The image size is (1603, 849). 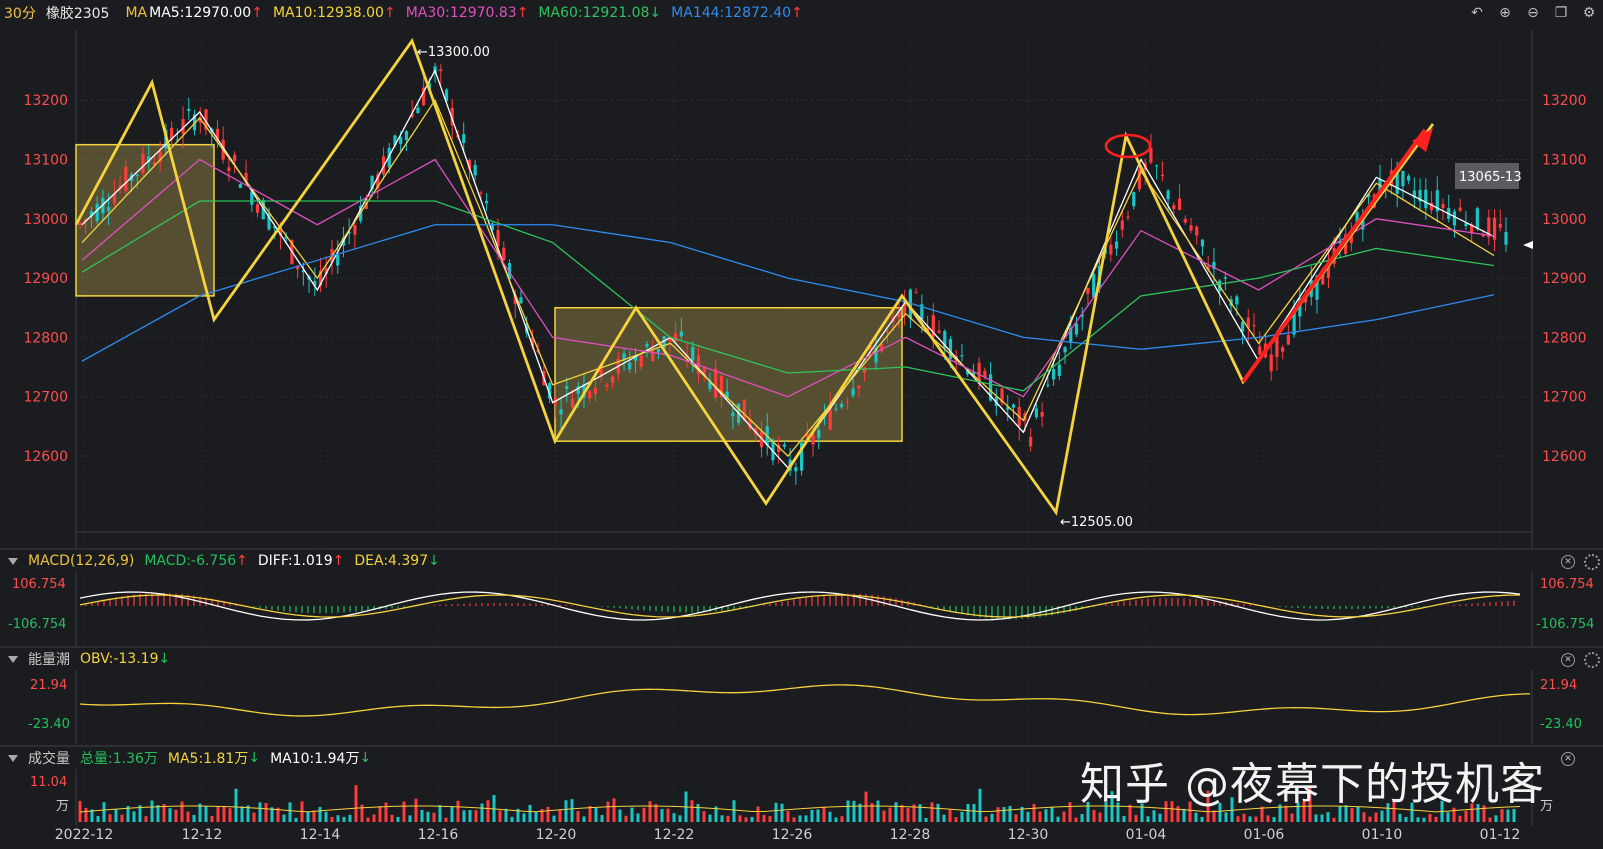 What do you see at coordinates (1533, 13) in the screenshot?
I see `zoom-out-icon: ⊖` at bounding box center [1533, 13].